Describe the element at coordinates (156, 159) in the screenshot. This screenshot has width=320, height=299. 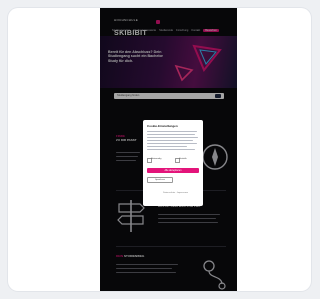
I see `necessary-label: Notwendig` at that location.